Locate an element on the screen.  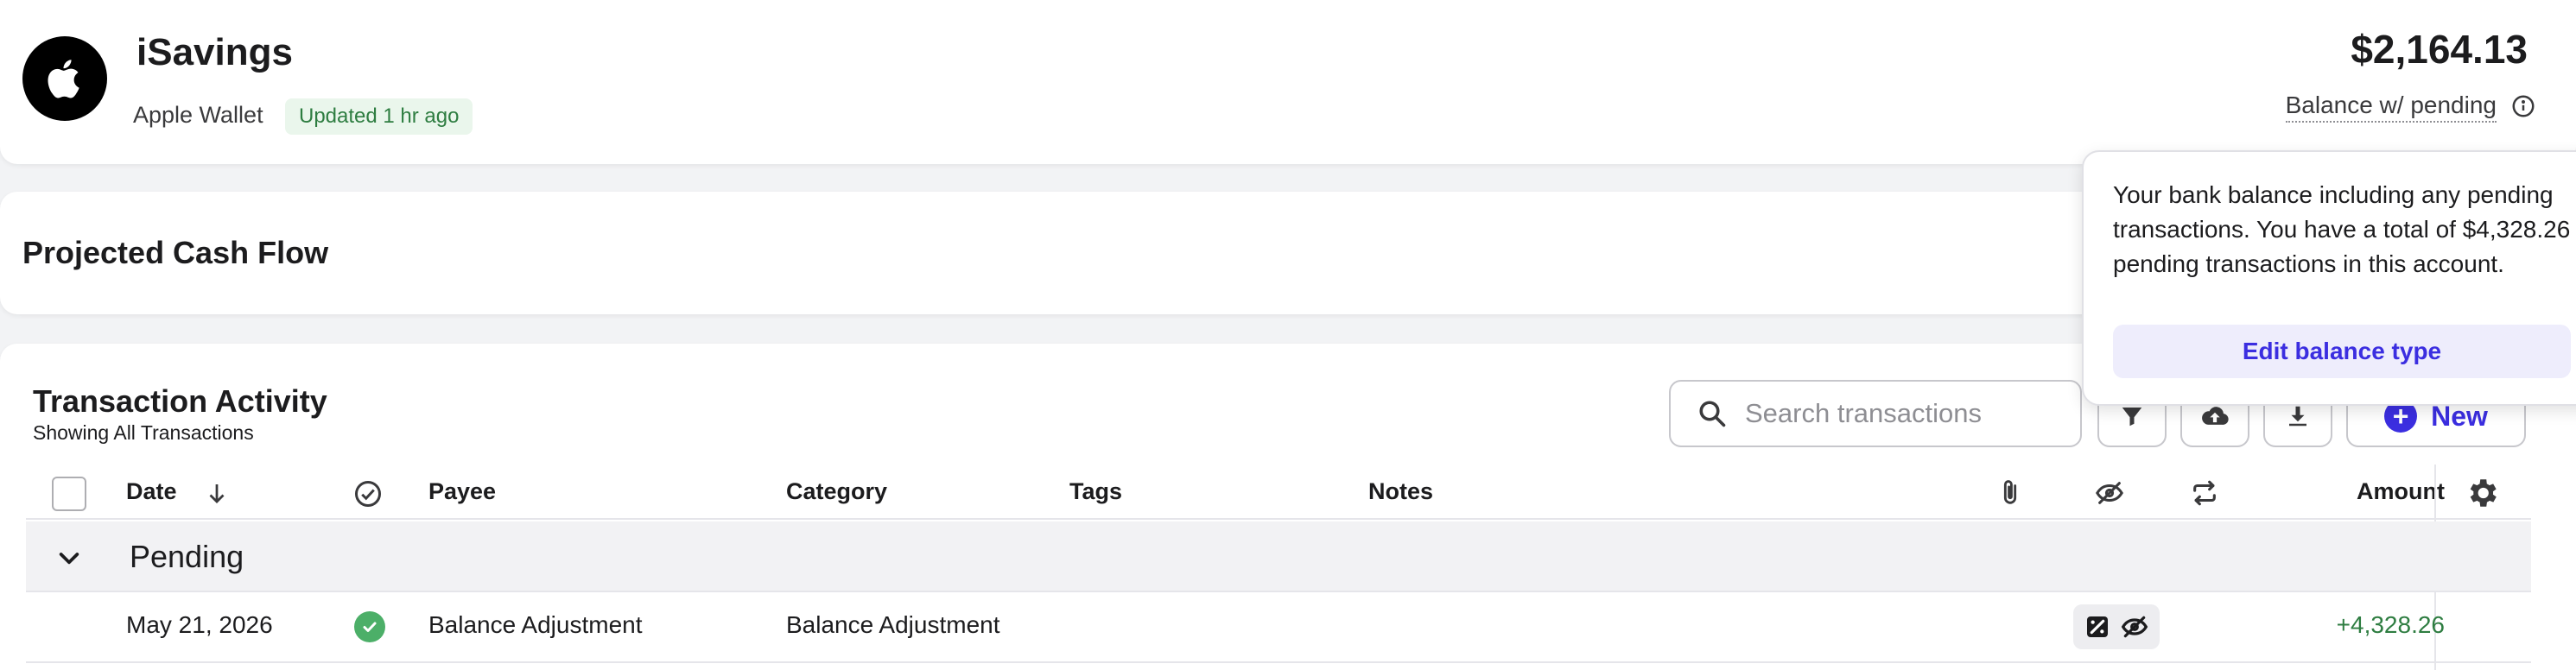
search-input is located at coordinates (1909, 413).